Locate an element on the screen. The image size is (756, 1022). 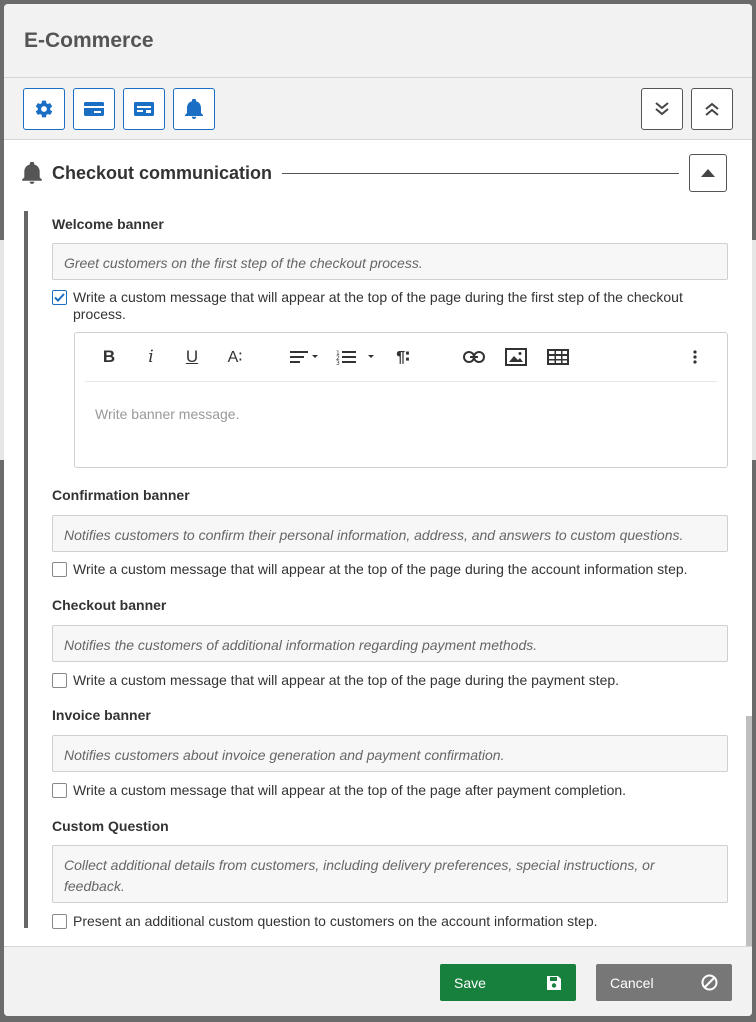
insert-link-button is located at coordinates (474, 357).